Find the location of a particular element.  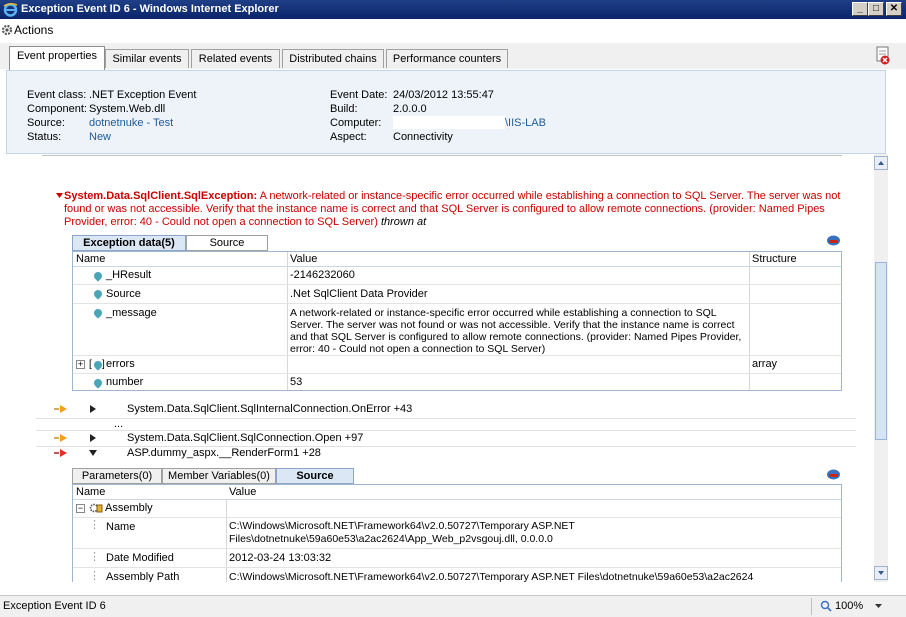

tab-exception-data: Exception data(5) is located at coordinates (129, 243).